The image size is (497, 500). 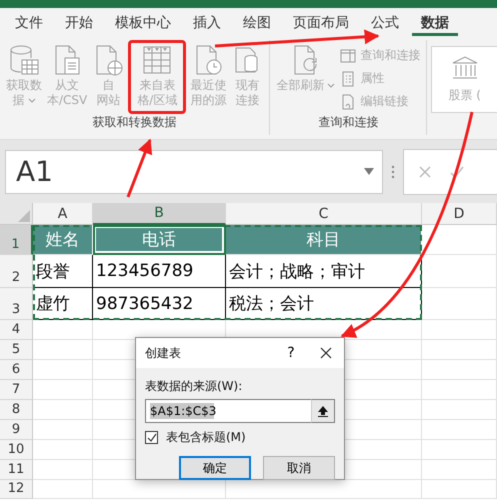 I want to click on help-button: ?, so click(x=291, y=353).